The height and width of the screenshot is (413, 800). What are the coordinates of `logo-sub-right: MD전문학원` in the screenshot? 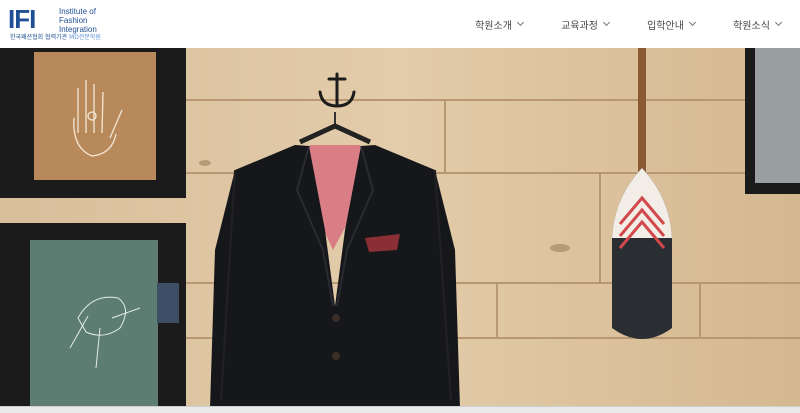 It's located at (85, 37).